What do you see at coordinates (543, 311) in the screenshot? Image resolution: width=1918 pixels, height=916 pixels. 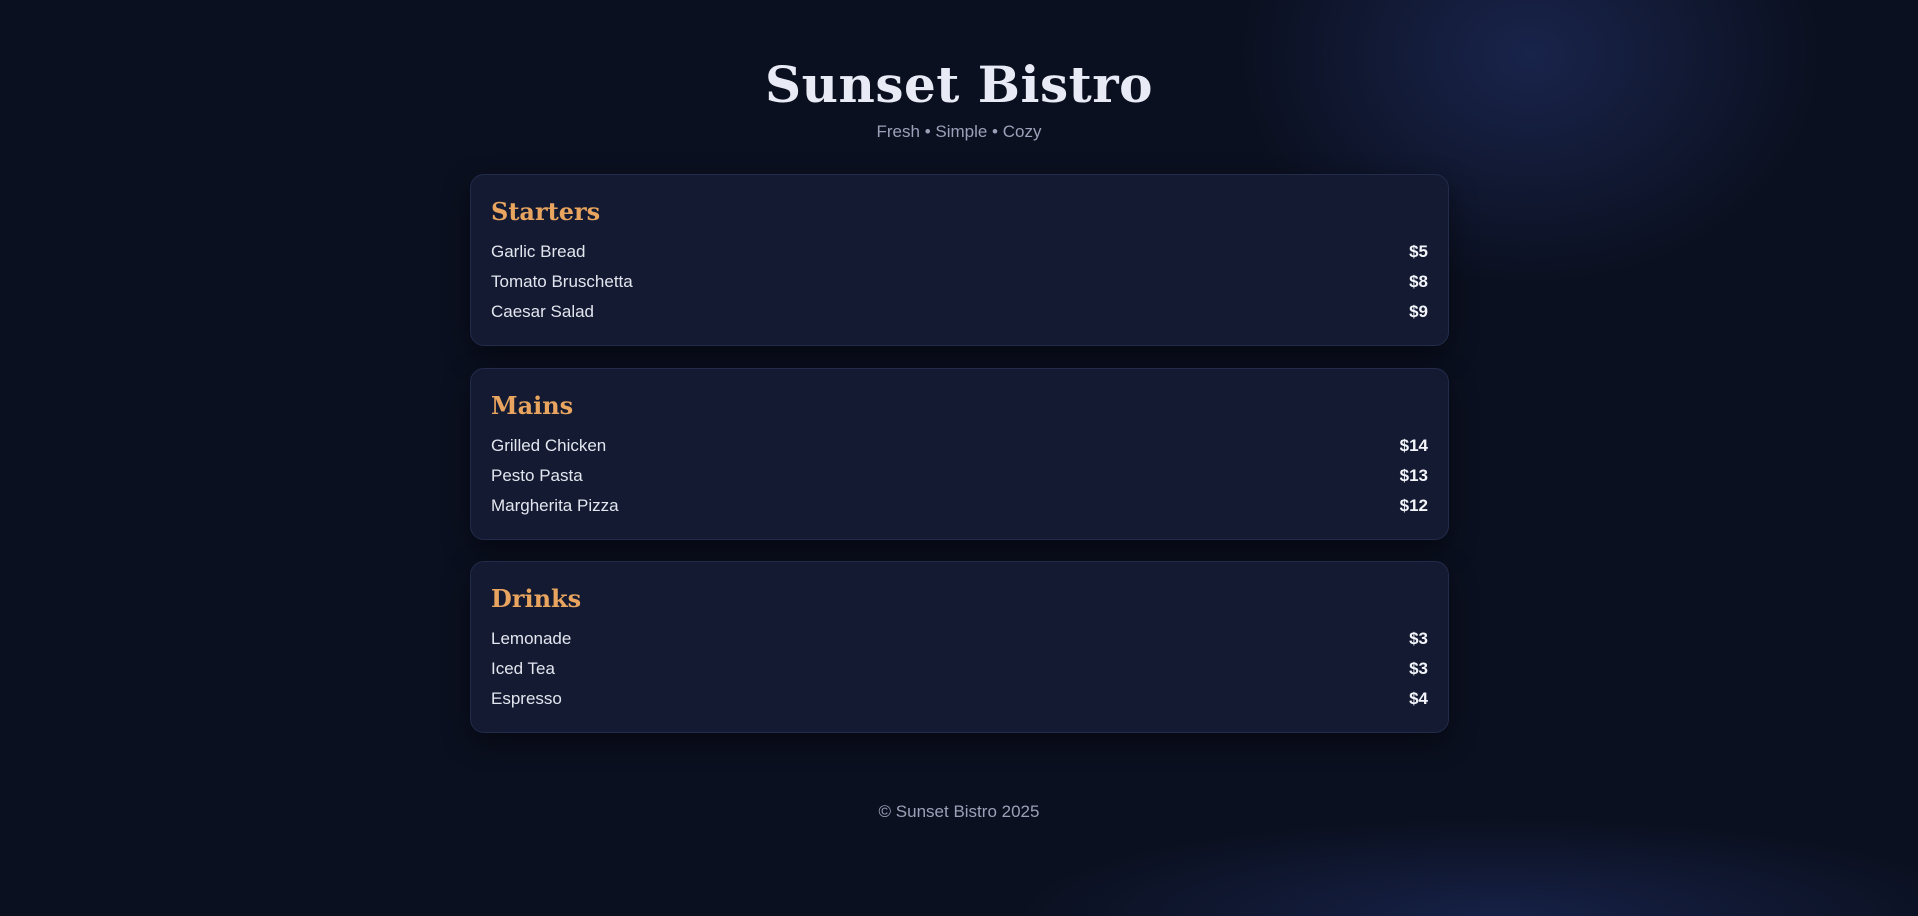 I see `item-name: Caesar Salad` at bounding box center [543, 311].